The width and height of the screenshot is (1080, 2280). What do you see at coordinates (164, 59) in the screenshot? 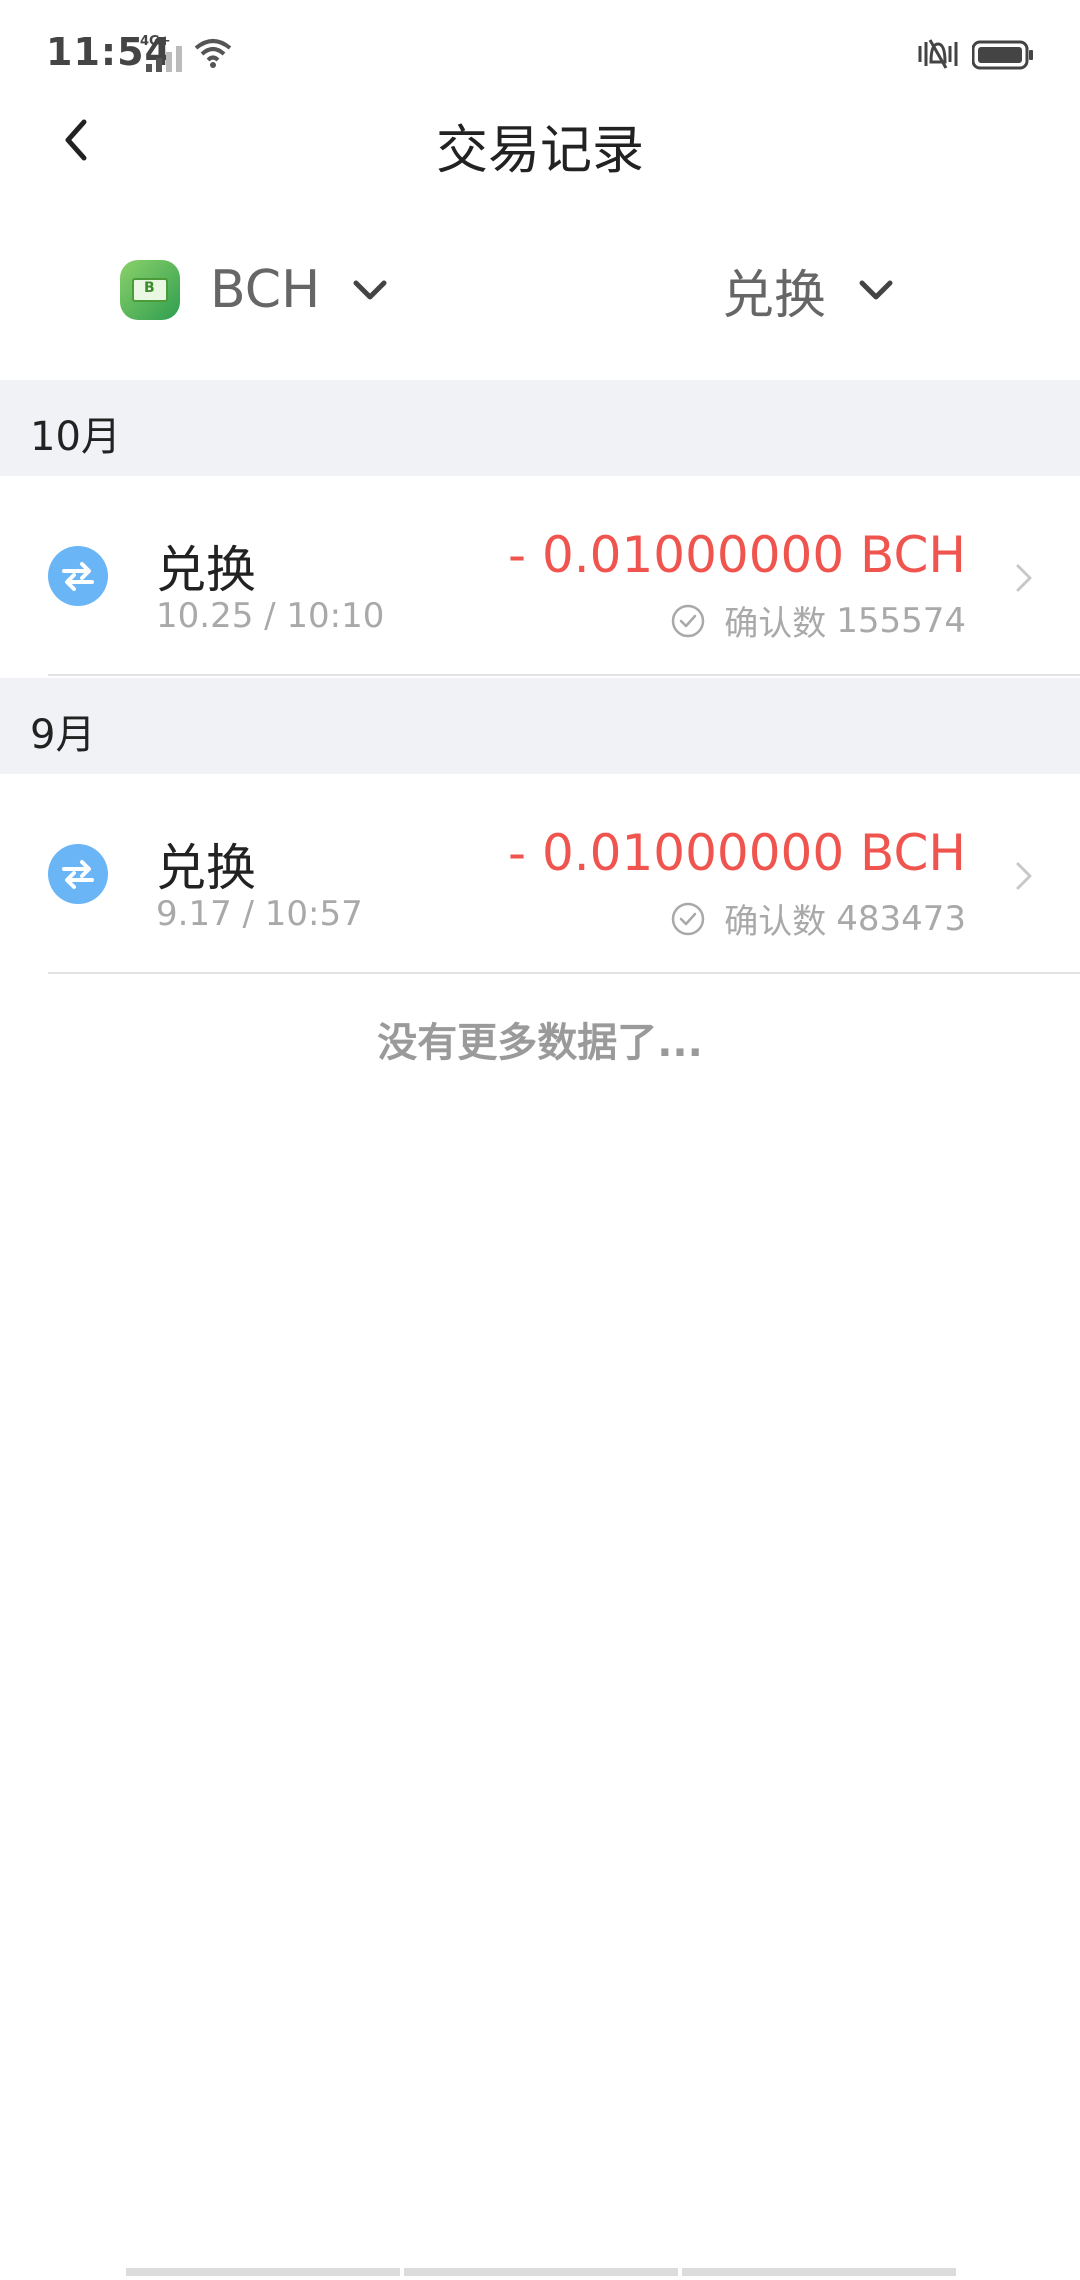
I see `signal-icon` at bounding box center [164, 59].